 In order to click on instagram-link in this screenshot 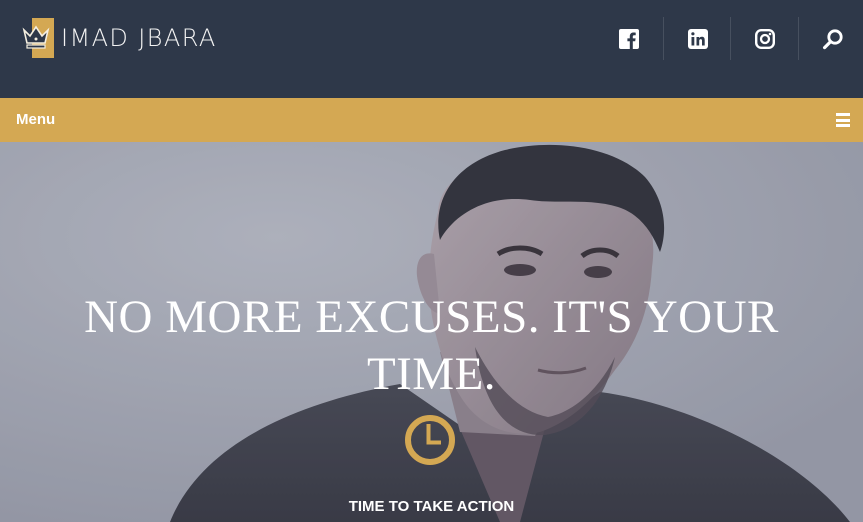, I will do `click(764, 38)`.